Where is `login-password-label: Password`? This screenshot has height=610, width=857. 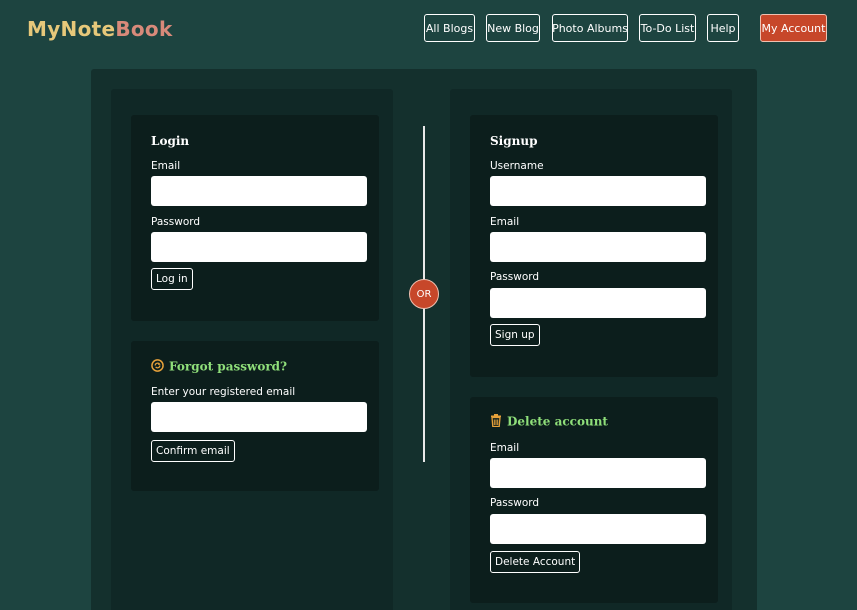
login-password-label: Password is located at coordinates (176, 222).